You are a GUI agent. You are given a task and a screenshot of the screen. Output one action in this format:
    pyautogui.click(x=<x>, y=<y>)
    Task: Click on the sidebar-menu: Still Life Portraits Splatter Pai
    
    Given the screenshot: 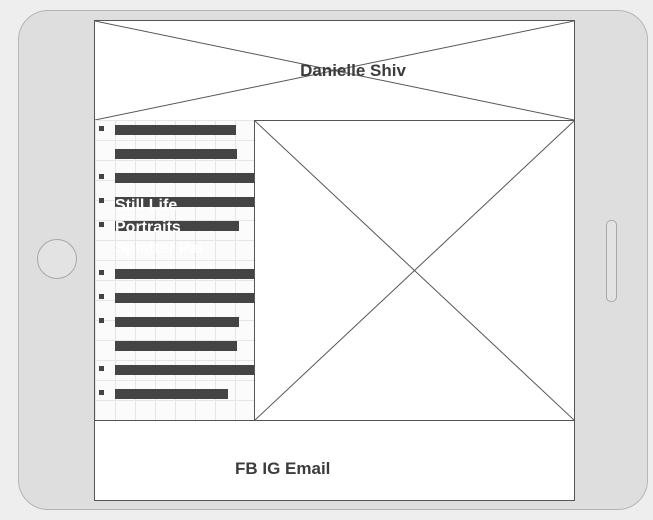 What is the action you would take?
    pyautogui.click(x=174, y=270)
    